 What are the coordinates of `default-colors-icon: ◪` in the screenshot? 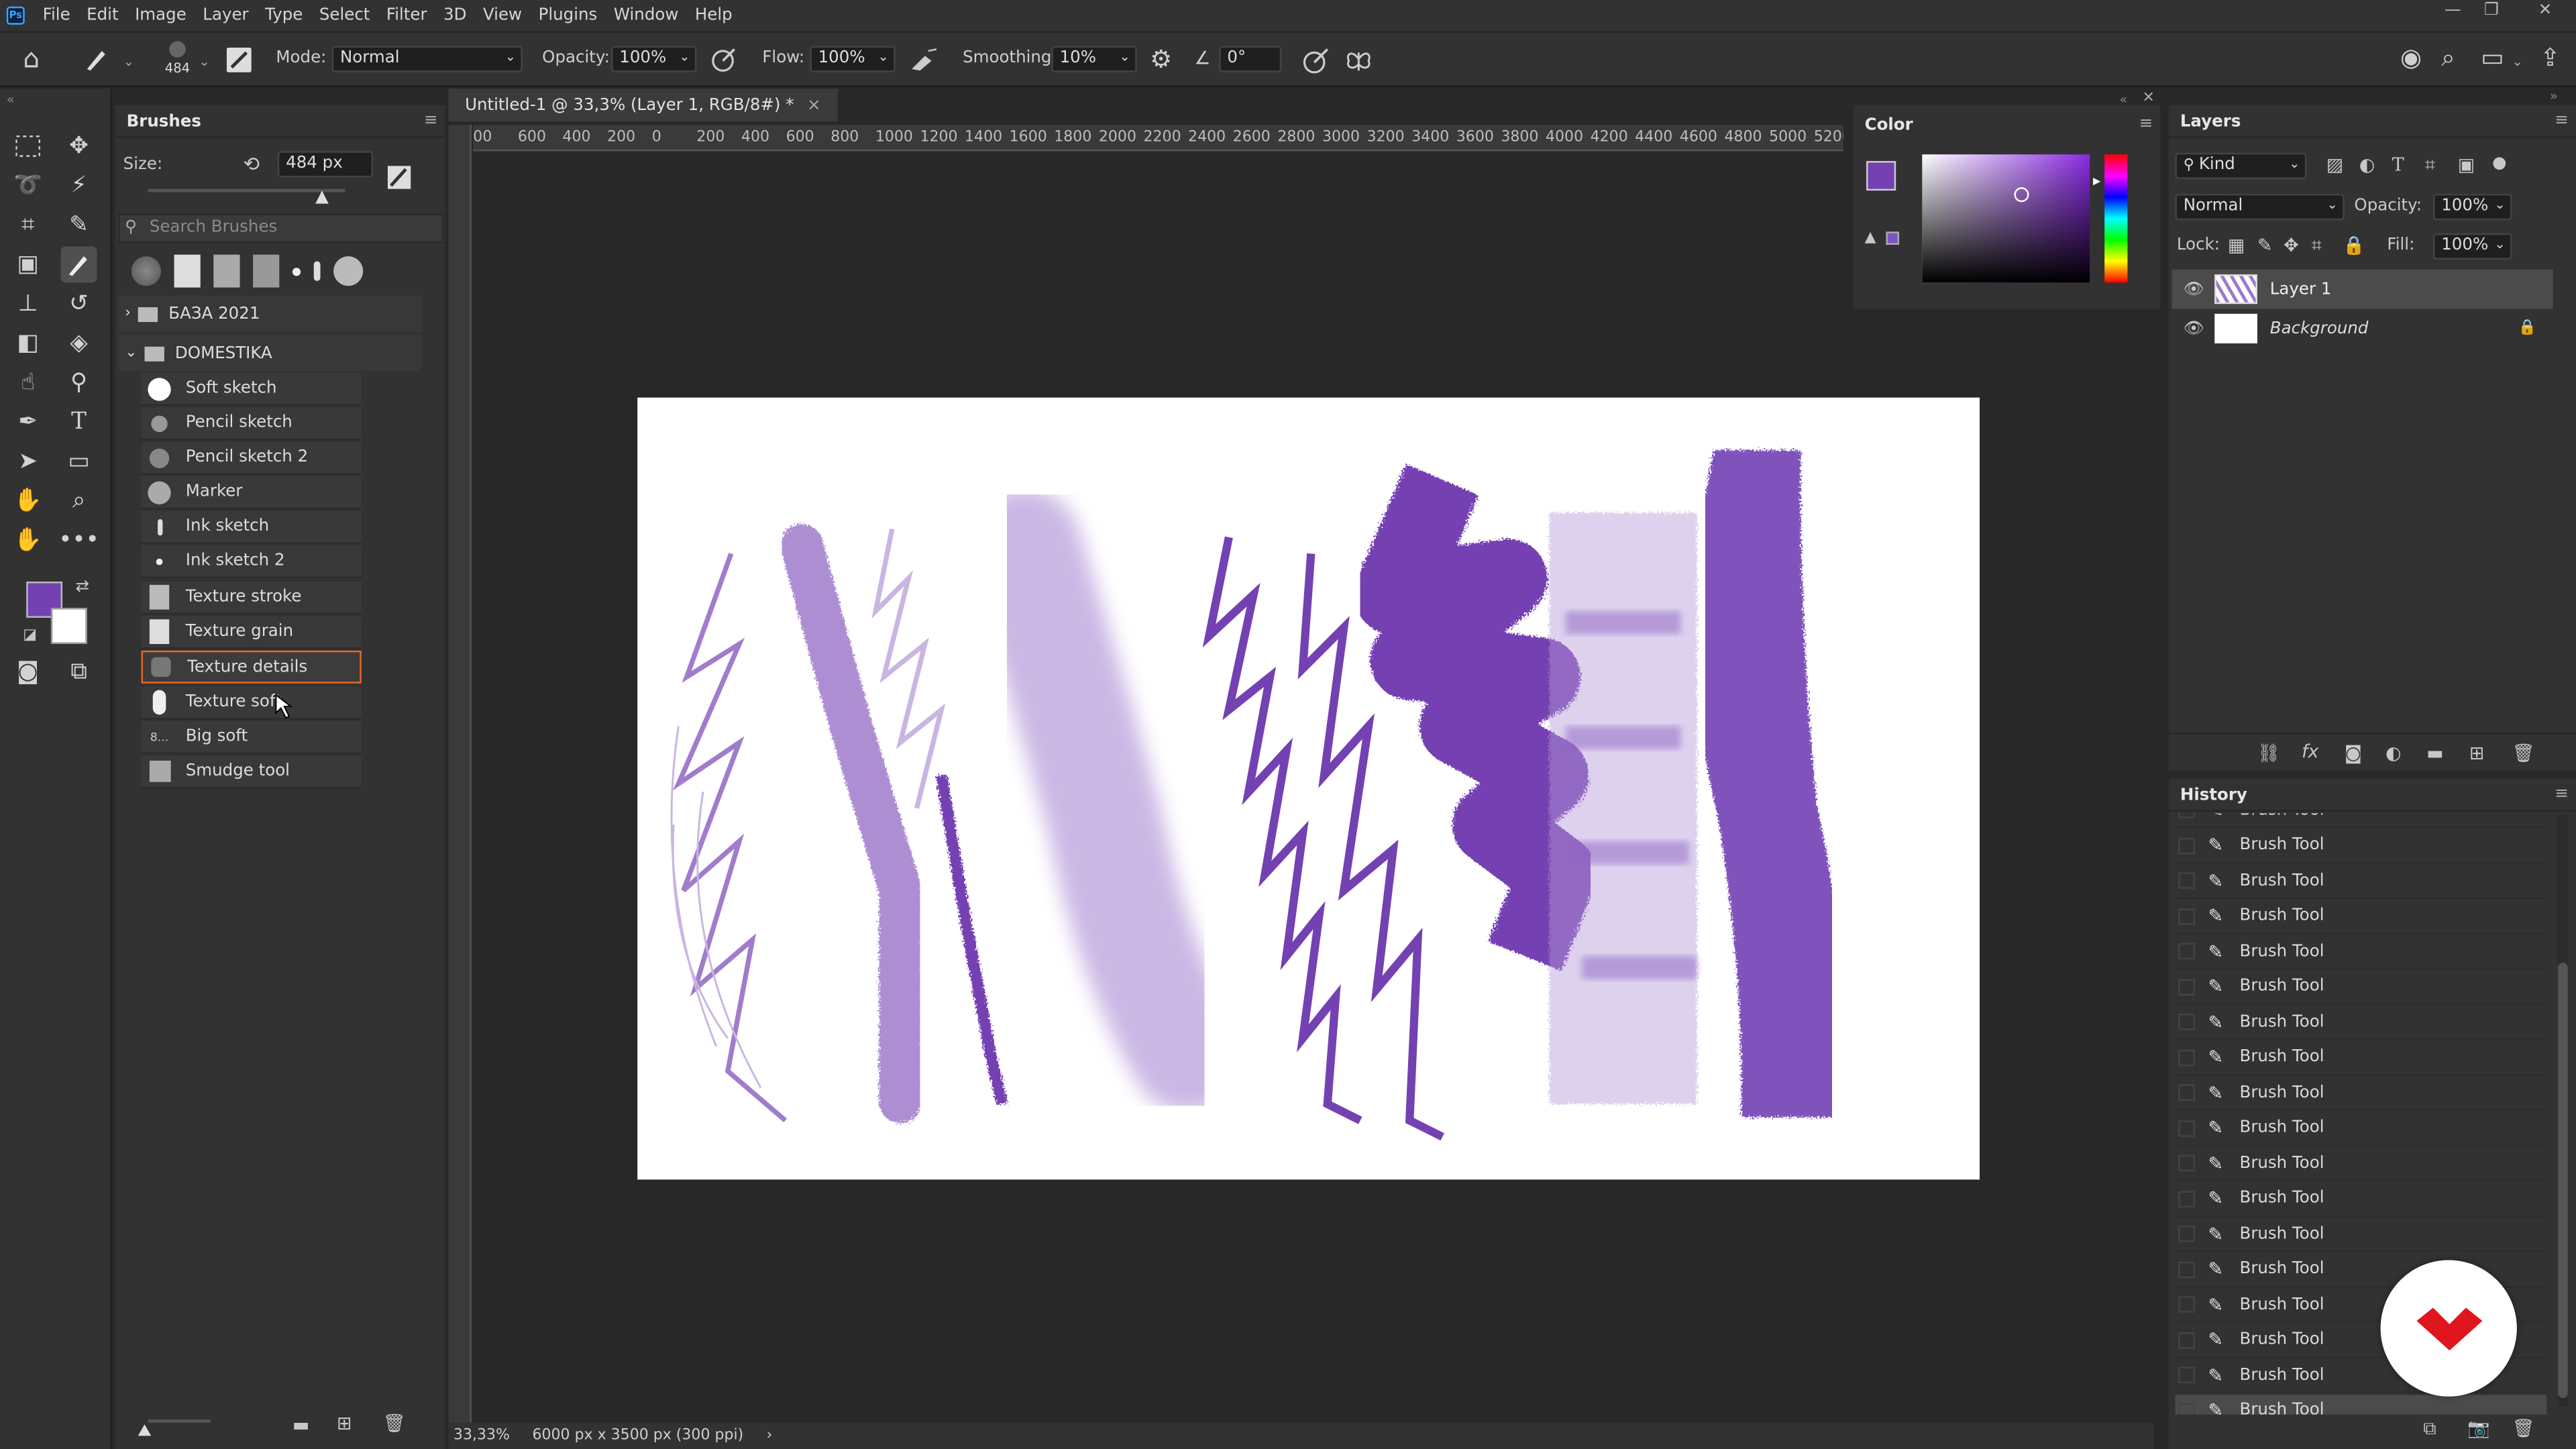 It's located at (30, 636).